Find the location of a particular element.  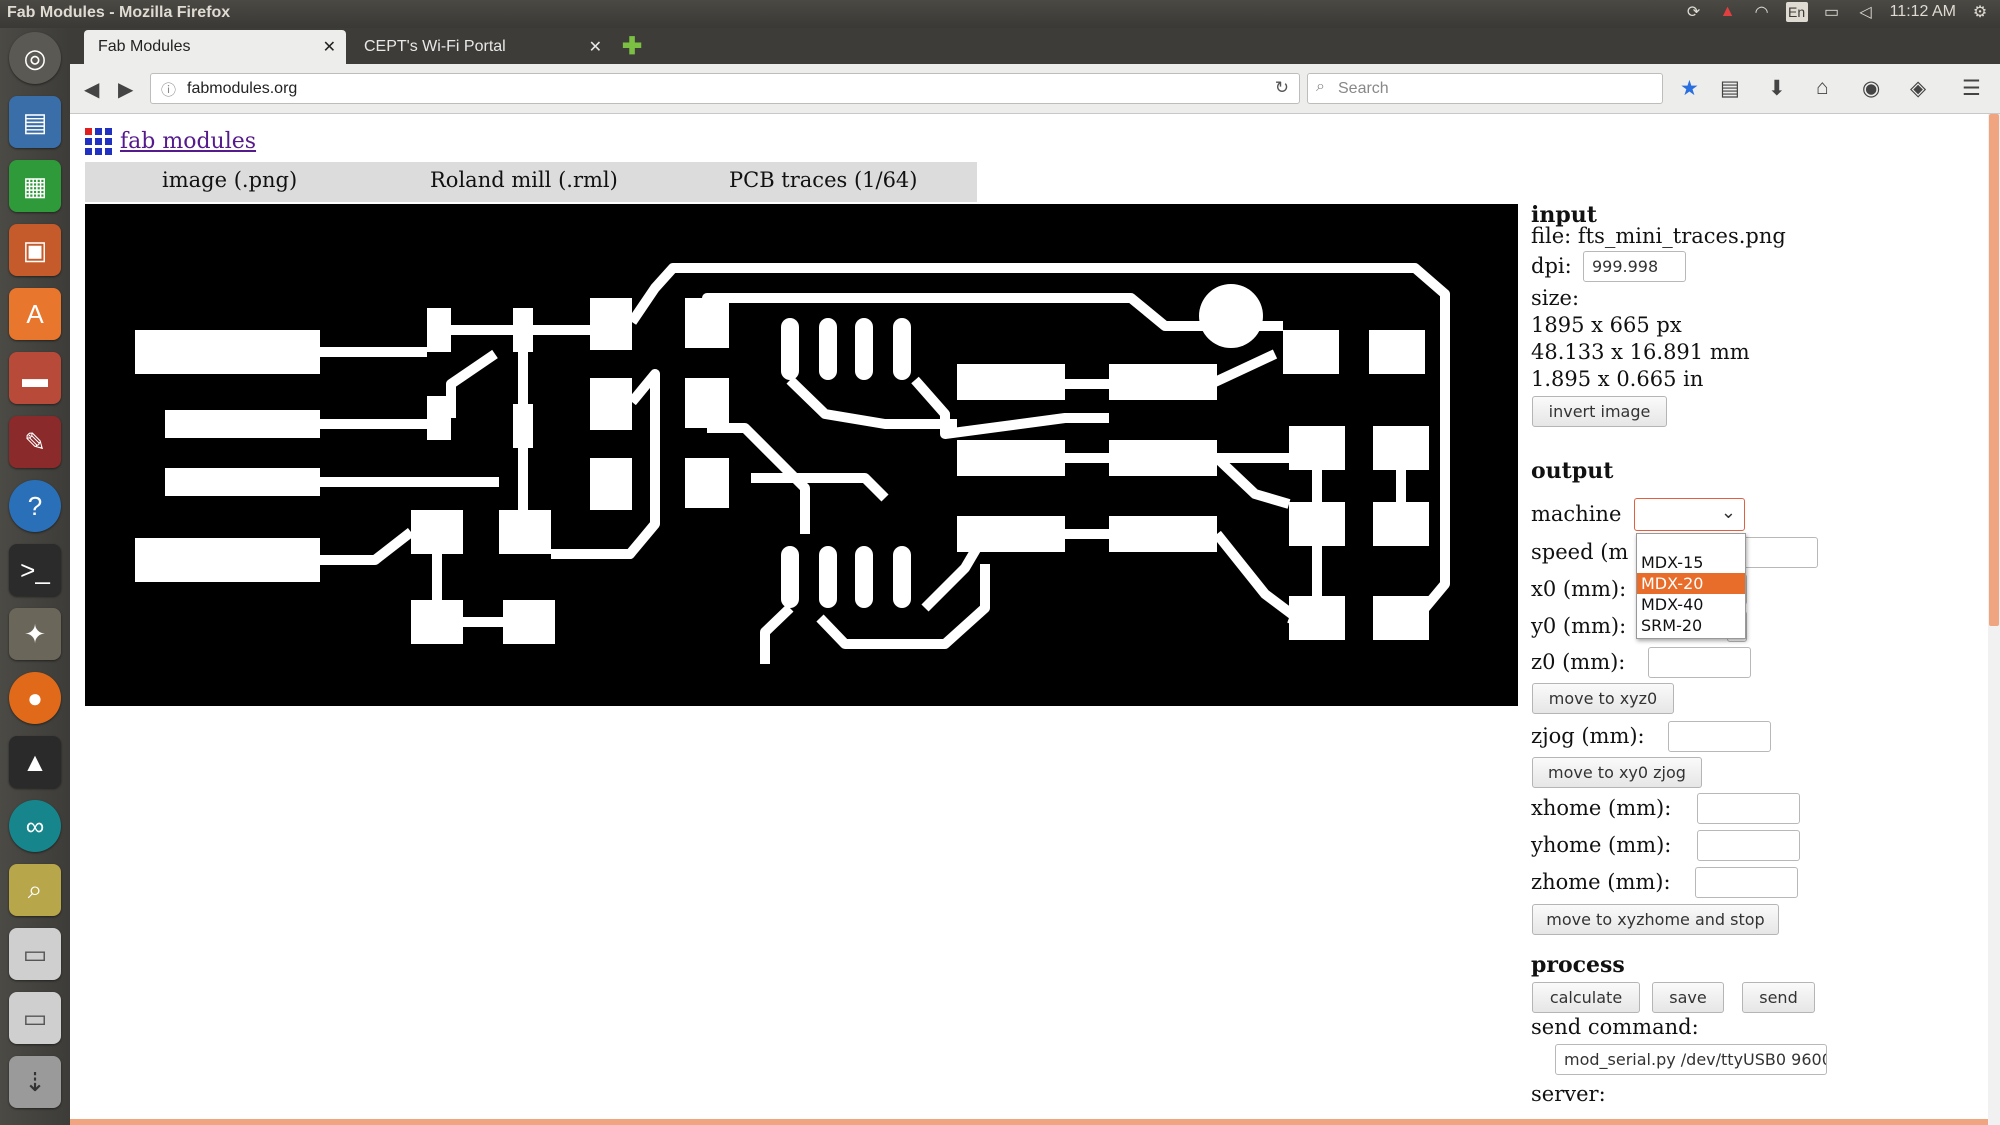

move-to-xyz0-button: move to xyz0 is located at coordinates (1603, 698).